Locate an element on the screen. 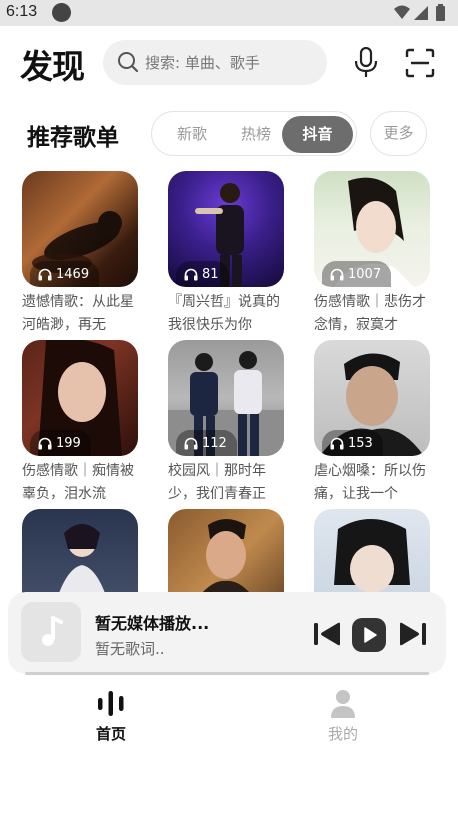 This screenshot has height=820, width=458. search-input is located at coordinates (233, 62).